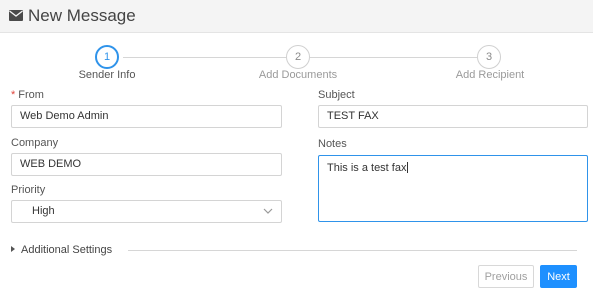 The width and height of the screenshot is (593, 292). I want to click on envelope-icon, so click(16, 15).